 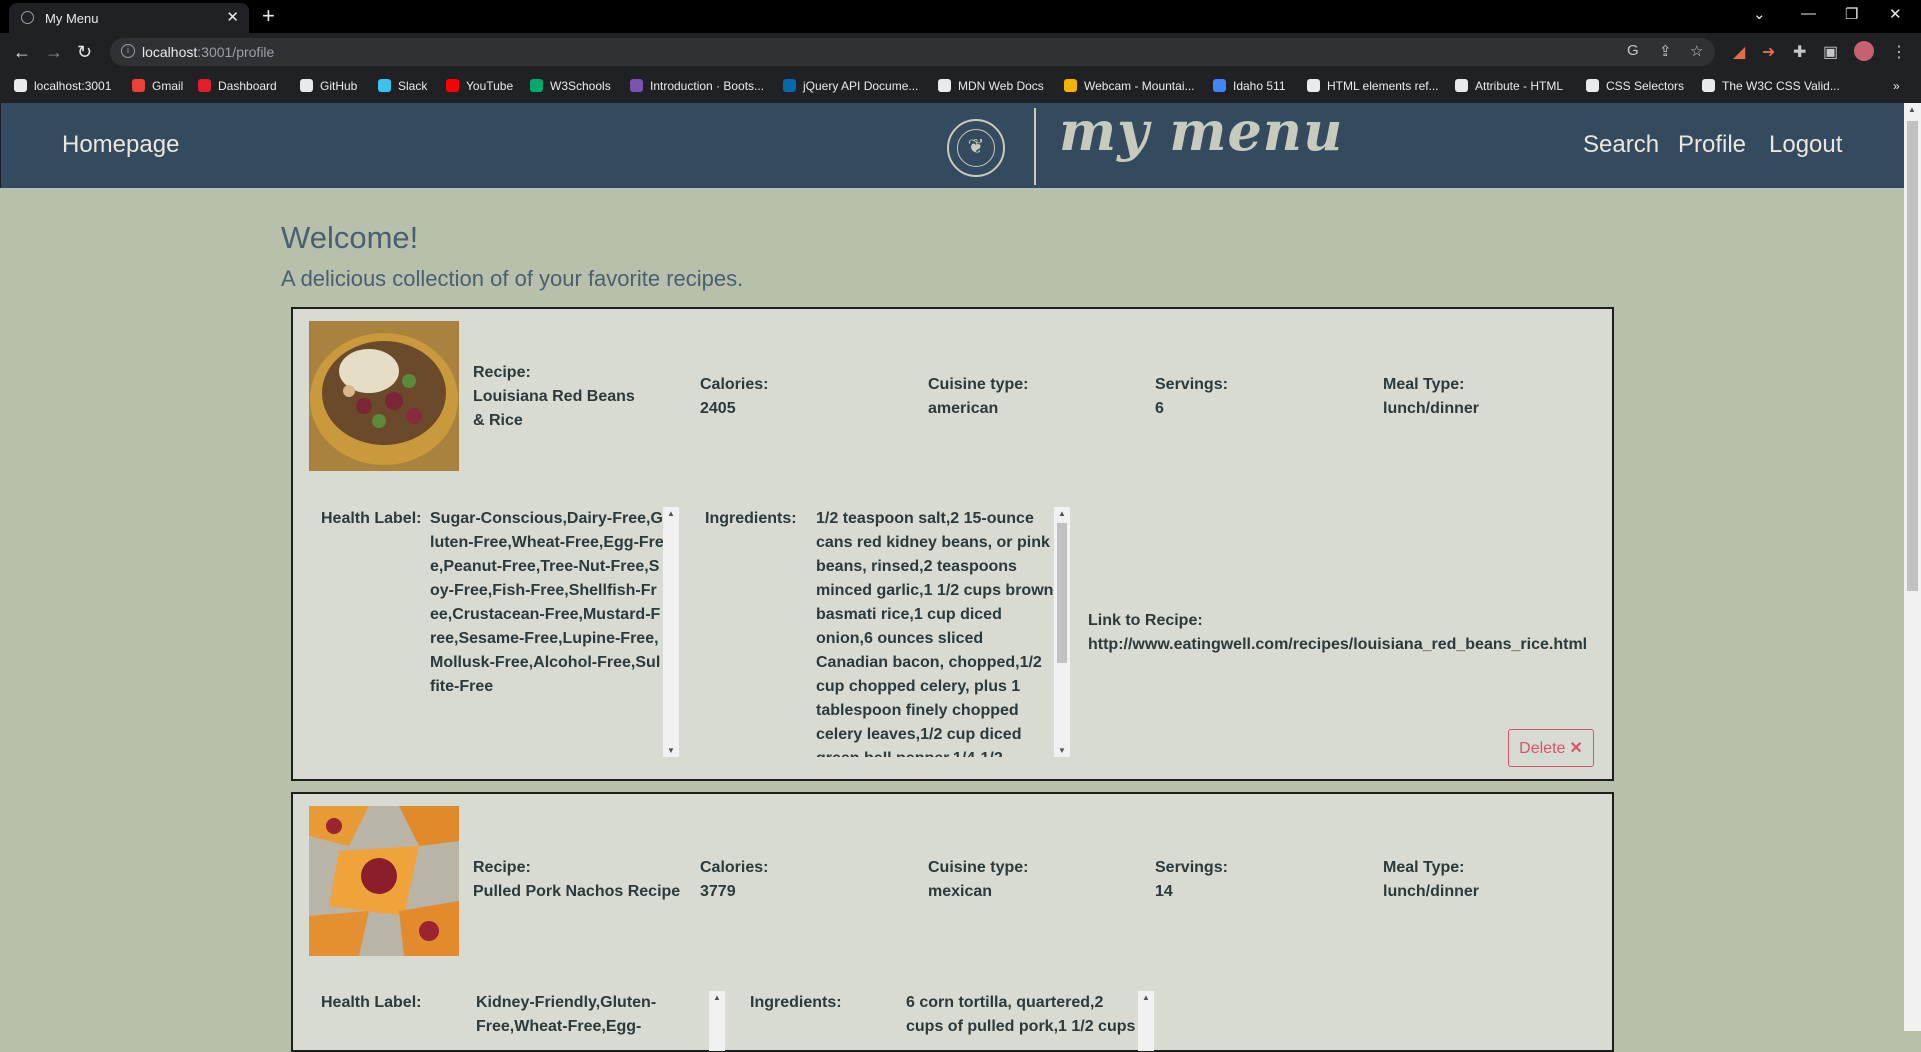 What do you see at coordinates (963, 408) in the screenshot?
I see `cuisine-value: american` at bounding box center [963, 408].